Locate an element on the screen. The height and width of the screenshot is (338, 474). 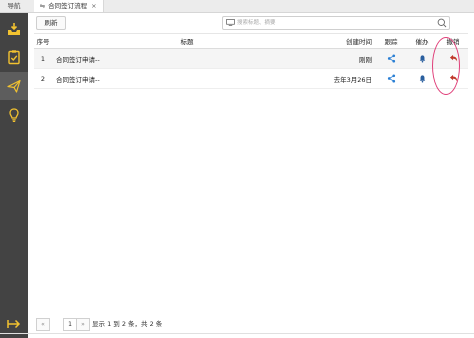
row-index: 2 is located at coordinates (43, 78).